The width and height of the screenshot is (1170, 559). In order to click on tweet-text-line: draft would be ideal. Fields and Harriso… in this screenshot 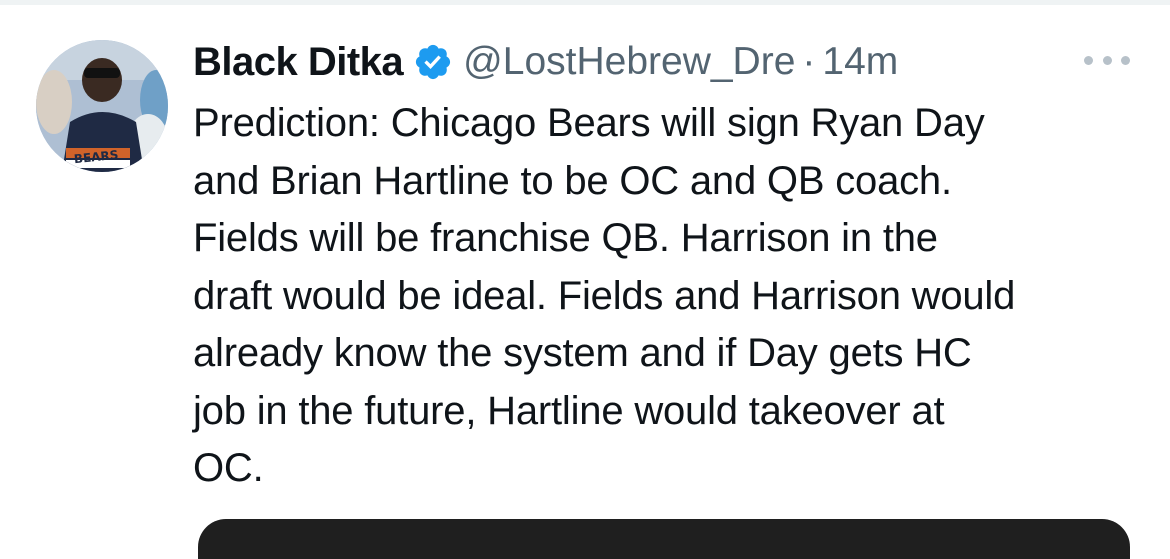, I will do `click(604, 295)`.